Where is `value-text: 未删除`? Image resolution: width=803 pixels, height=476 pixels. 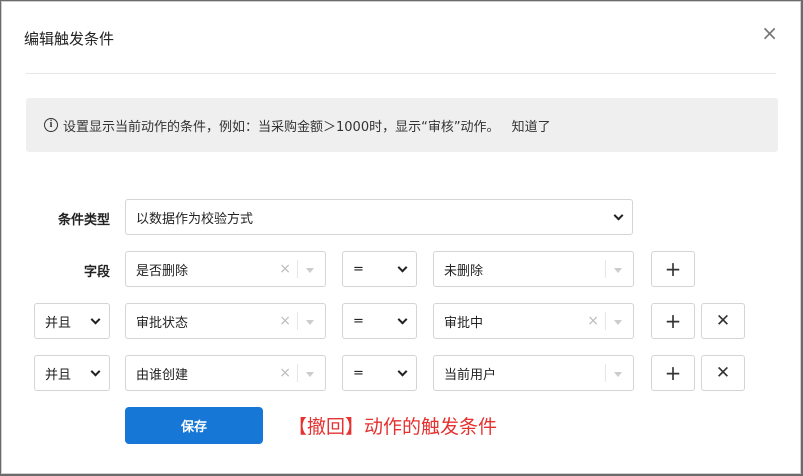 value-text: 未删除 is located at coordinates (464, 271).